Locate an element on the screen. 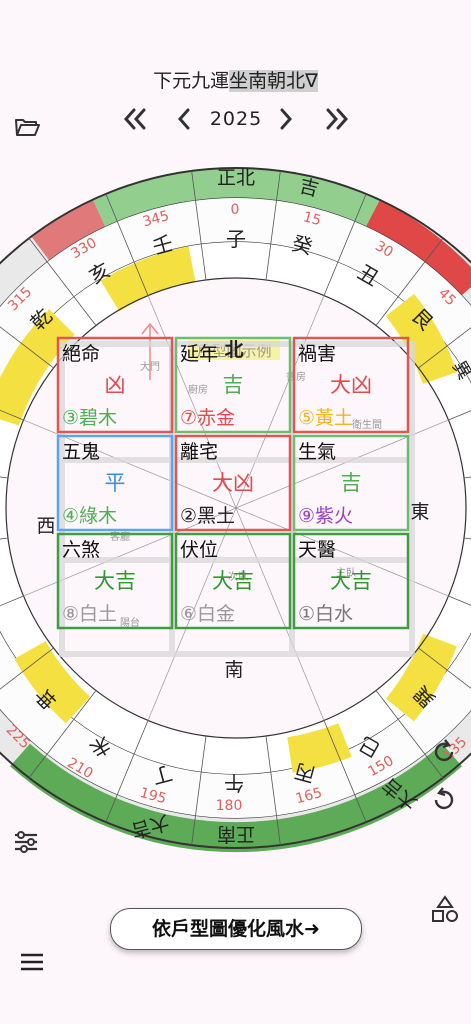 Image resolution: width=471 pixels, height=1024 pixels. shapes-icon is located at coordinates (445, 908).